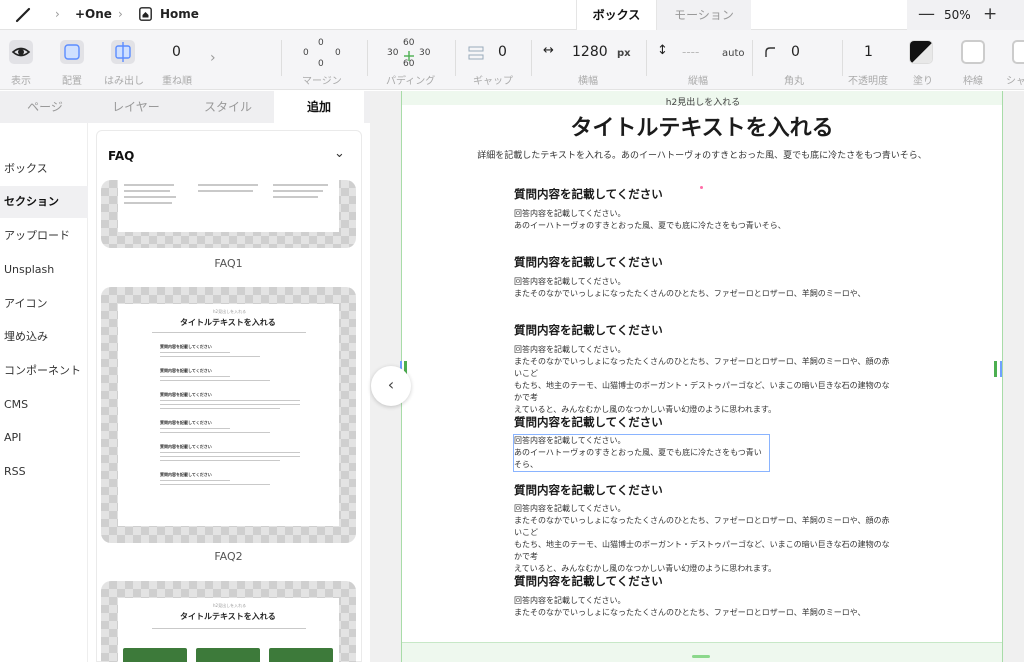 This screenshot has width=1024, height=662. Describe the element at coordinates (795, 52) in the screenshot. I see `radius-value: 0` at that location.